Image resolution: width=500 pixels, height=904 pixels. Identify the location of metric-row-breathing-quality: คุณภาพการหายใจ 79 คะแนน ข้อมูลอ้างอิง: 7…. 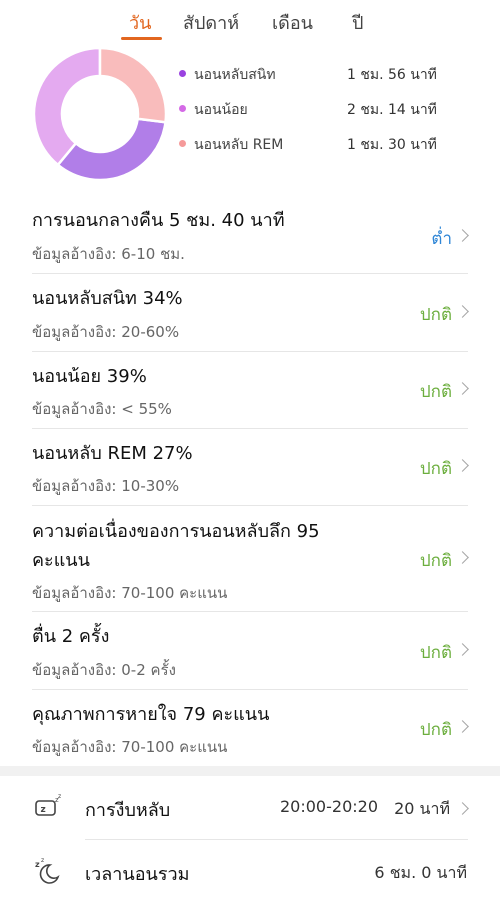
(250, 728).